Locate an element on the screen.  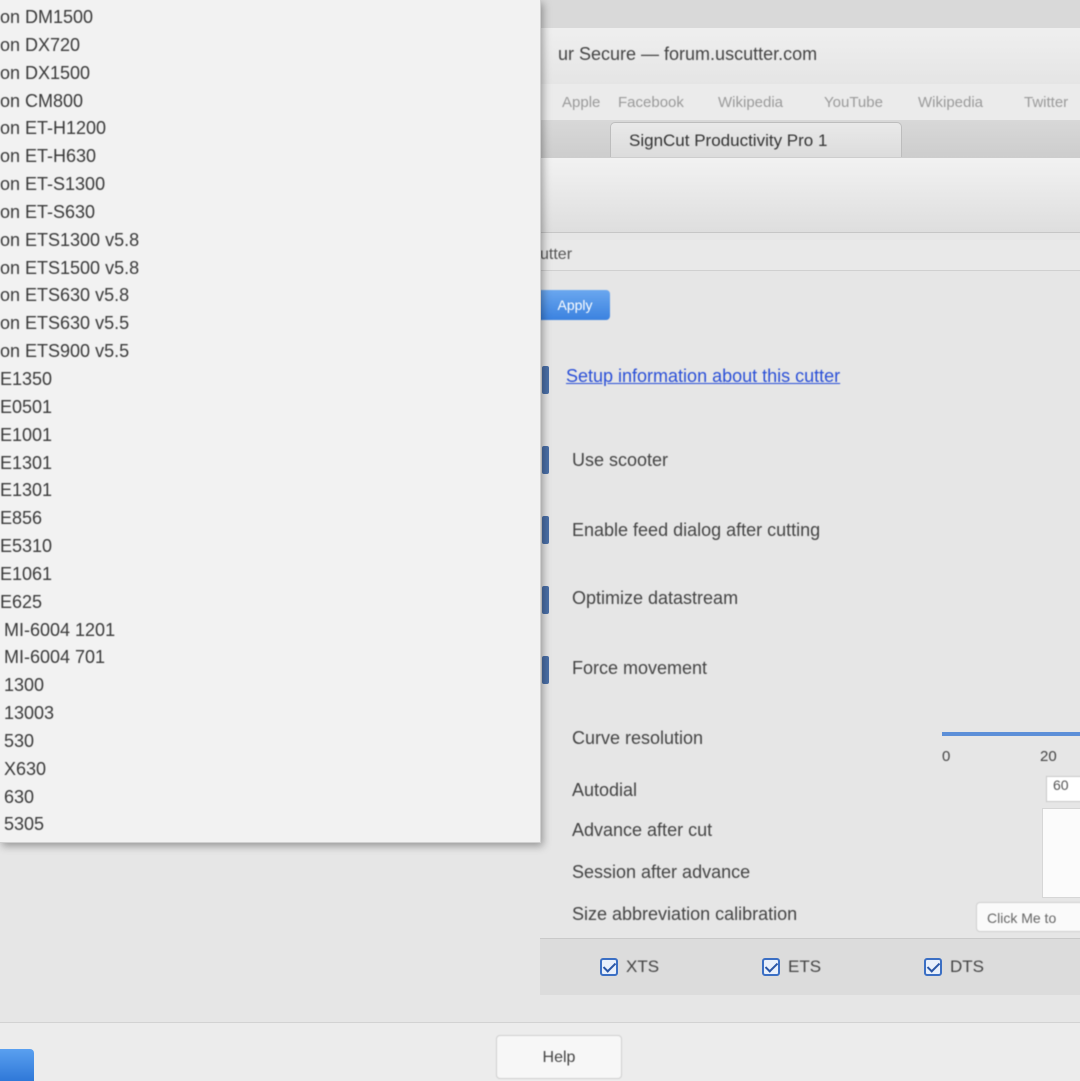
checkbox-label: DTS is located at coordinates (967, 966).